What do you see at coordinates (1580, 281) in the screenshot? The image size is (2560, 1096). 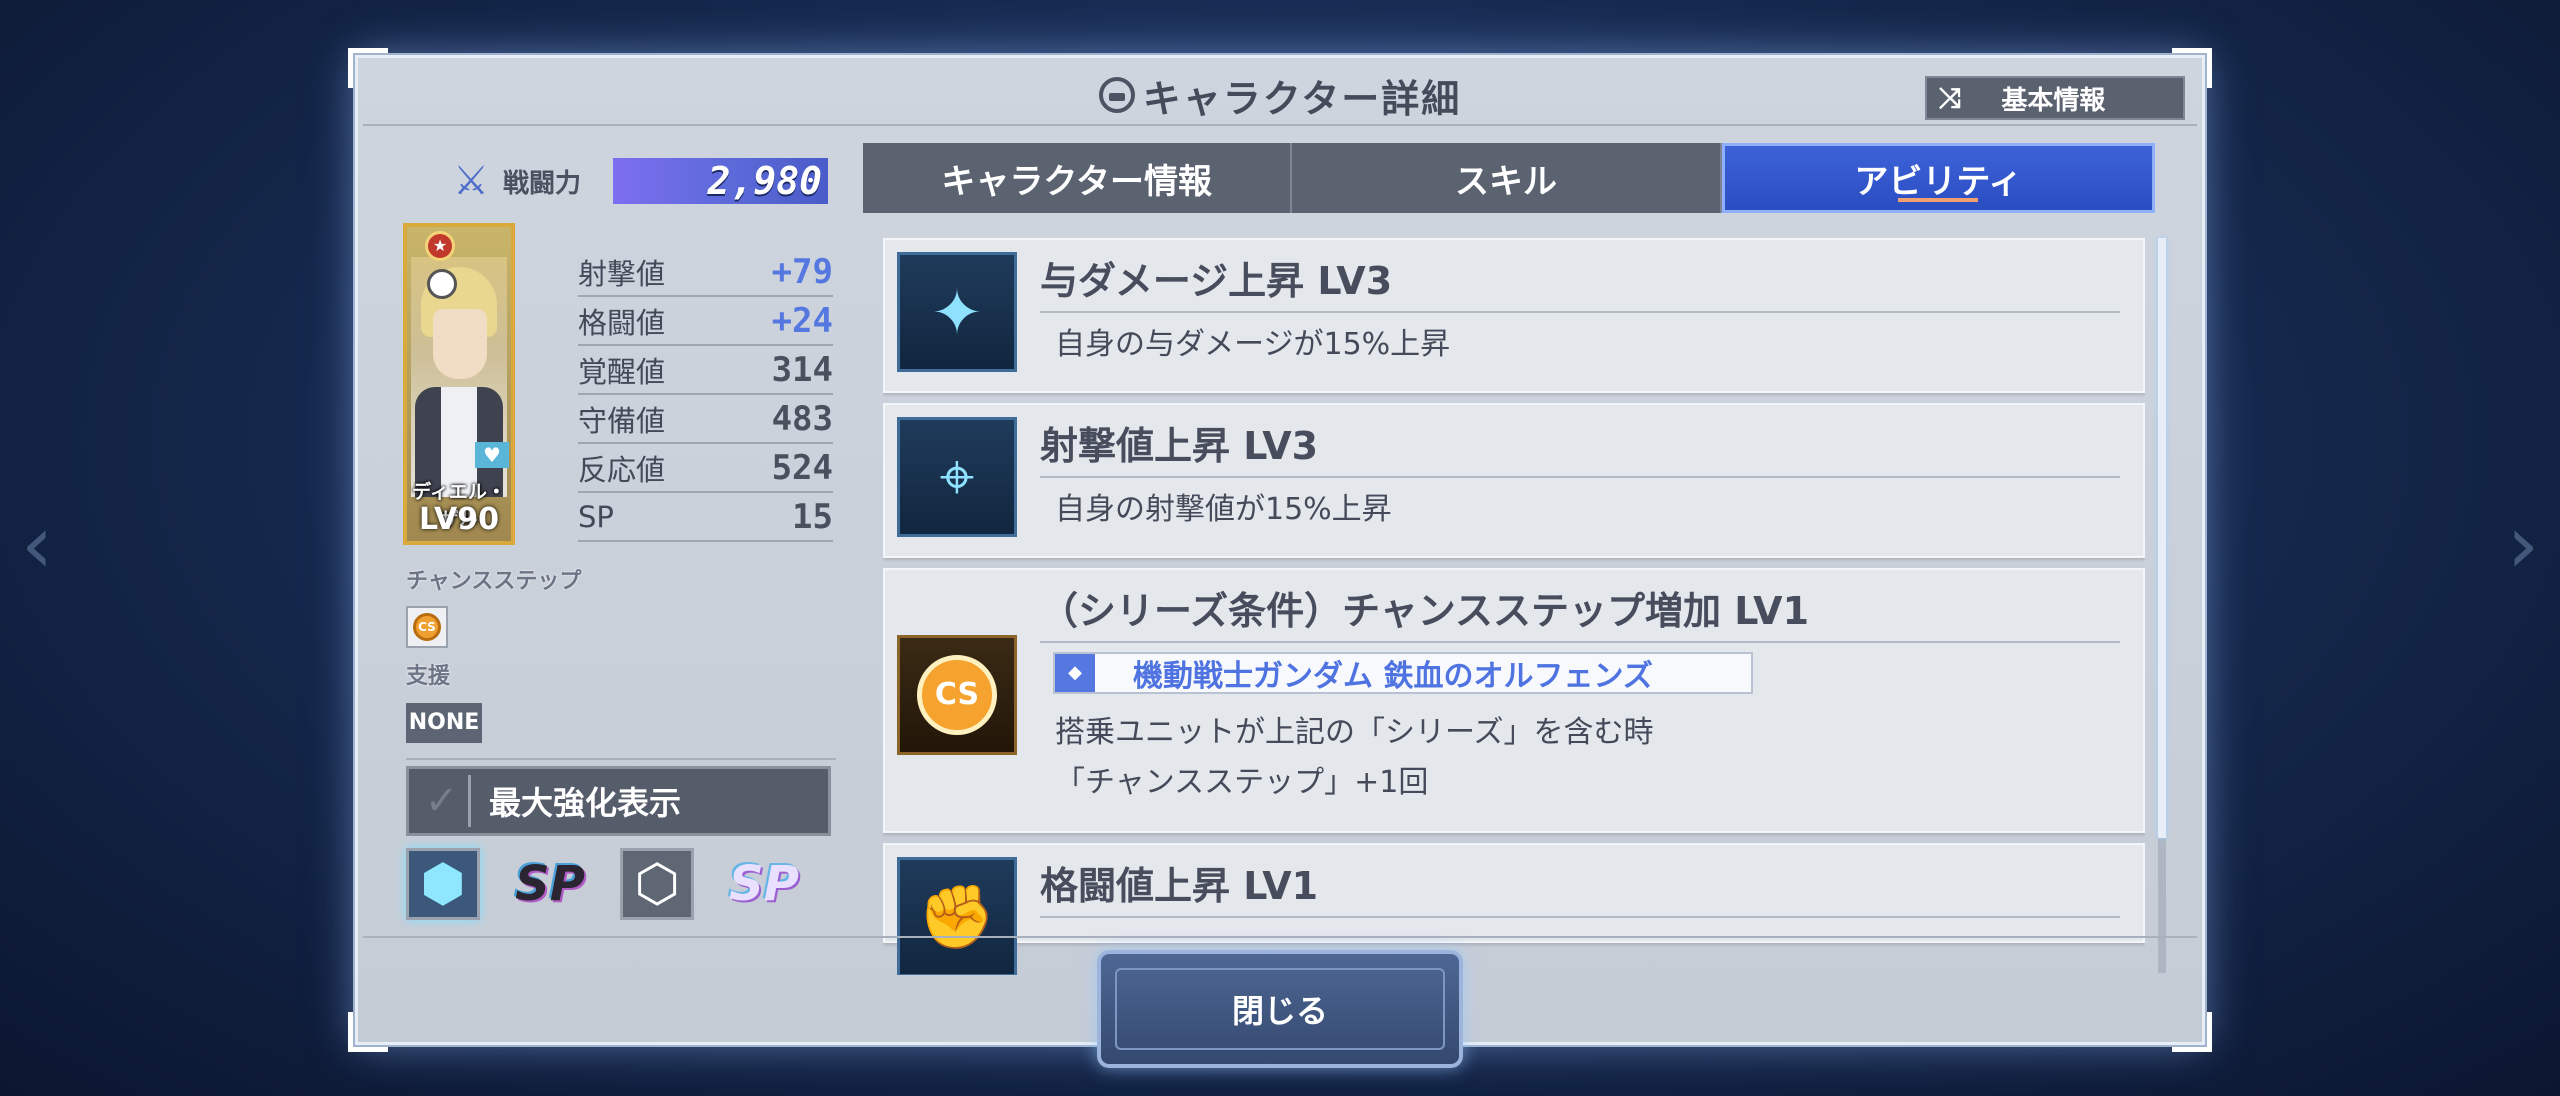 I see `ability-title: 与ダメージ上昇 LV3` at bounding box center [1580, 281].